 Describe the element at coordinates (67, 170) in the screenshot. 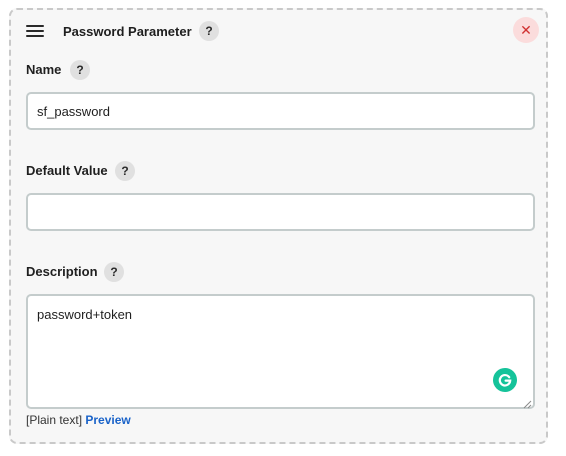

I see `default-value-label: Default Value` at that location.